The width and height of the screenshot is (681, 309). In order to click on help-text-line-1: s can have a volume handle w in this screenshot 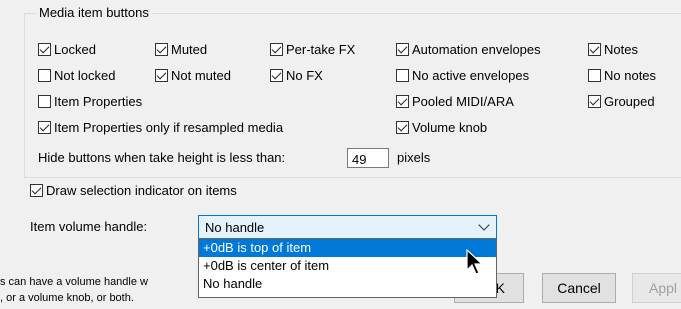, I will do `click(74, 282)`.